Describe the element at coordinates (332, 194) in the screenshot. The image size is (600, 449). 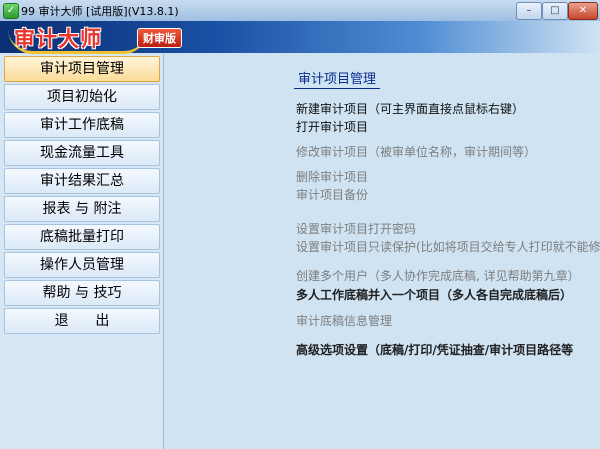
I see `action-backup-project: 审计项目备份` at that location.